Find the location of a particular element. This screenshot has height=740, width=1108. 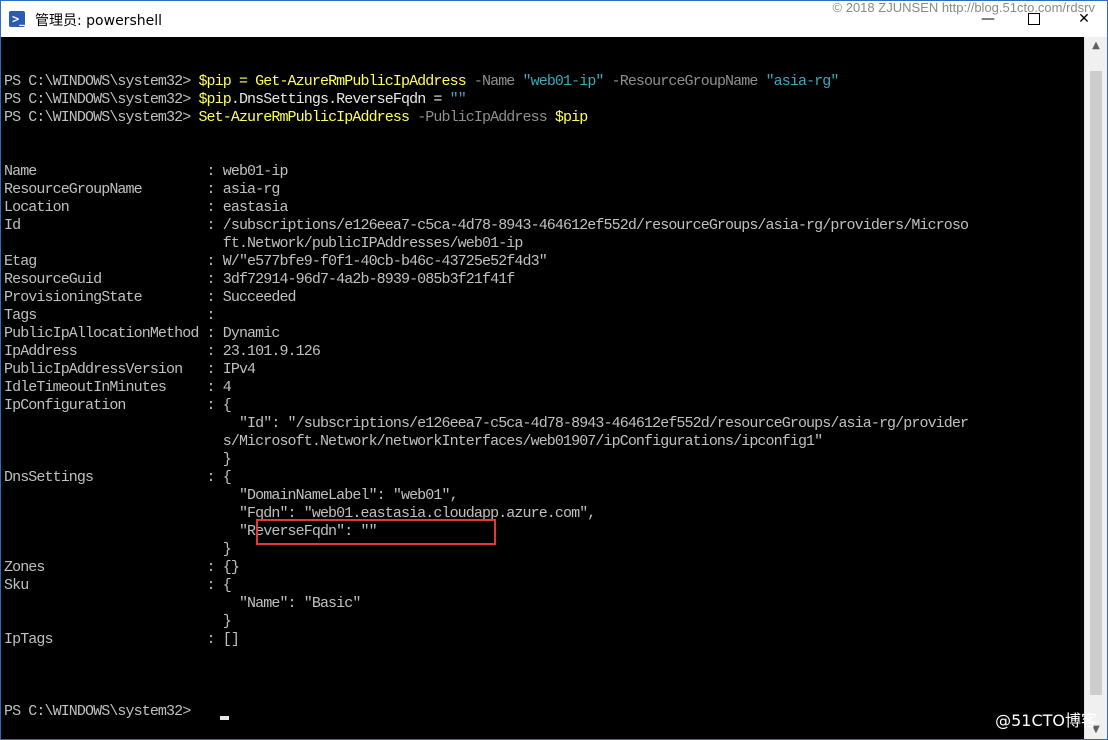

output-line: IdleTimeoutInMinutes : 4 is located at coordinates (118, 387).